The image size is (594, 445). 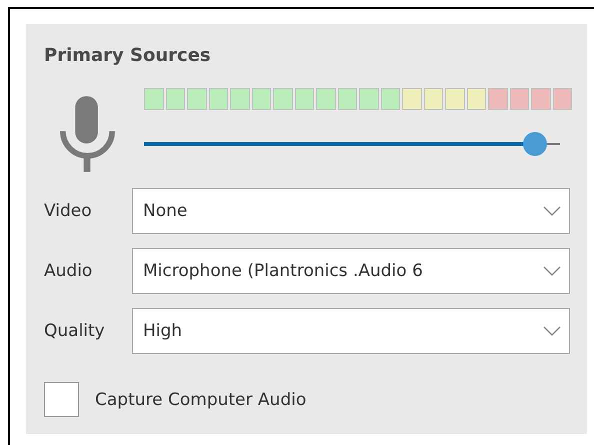 What do you see at coordinates (351, 331) in the screenshot?
I see `dropdown: High` at bounding box center [351, 331].